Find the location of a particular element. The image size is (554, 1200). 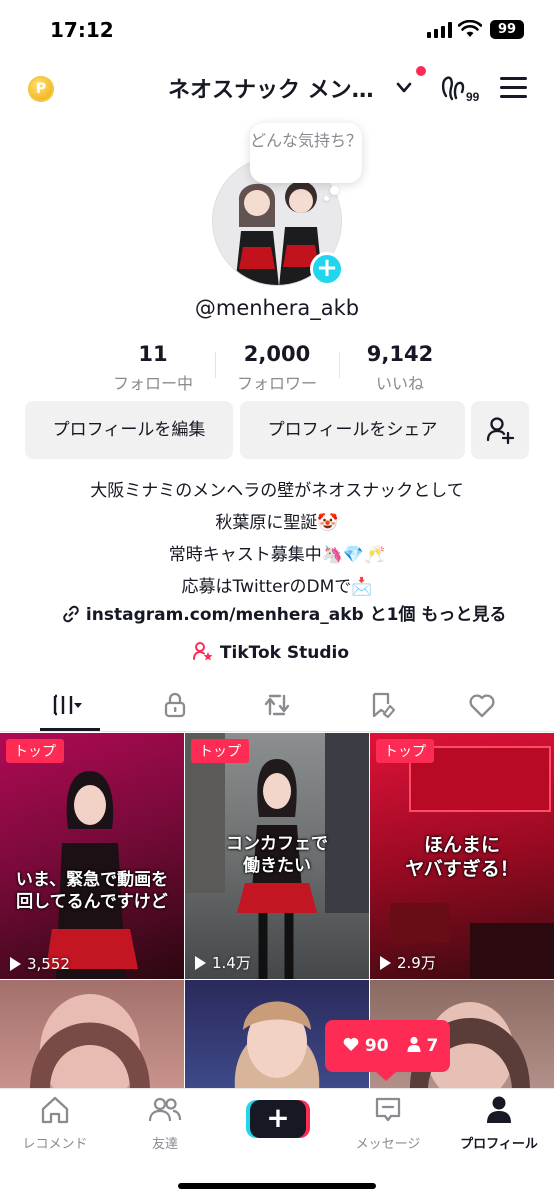

message-icon is located at coordinates (388, 1109).